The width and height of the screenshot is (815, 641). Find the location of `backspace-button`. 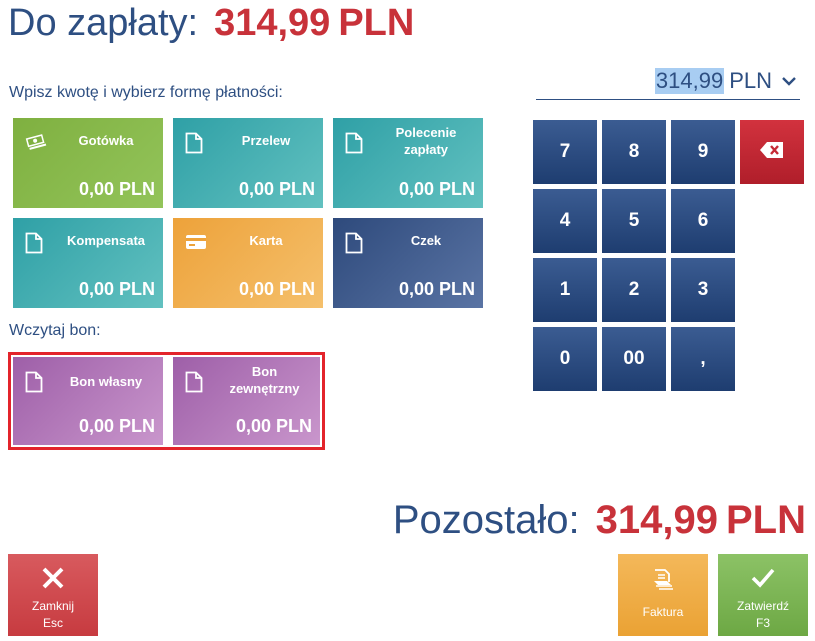

backspace-button is located at coordinates (772, 152).